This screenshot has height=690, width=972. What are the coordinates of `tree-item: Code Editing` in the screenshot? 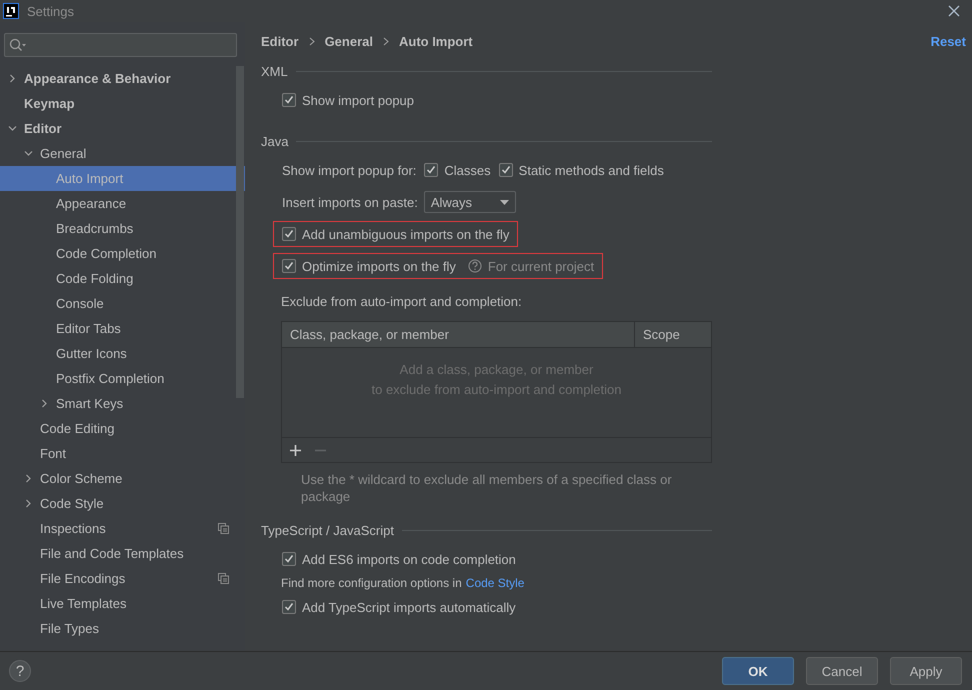 It's located at (122, 428).